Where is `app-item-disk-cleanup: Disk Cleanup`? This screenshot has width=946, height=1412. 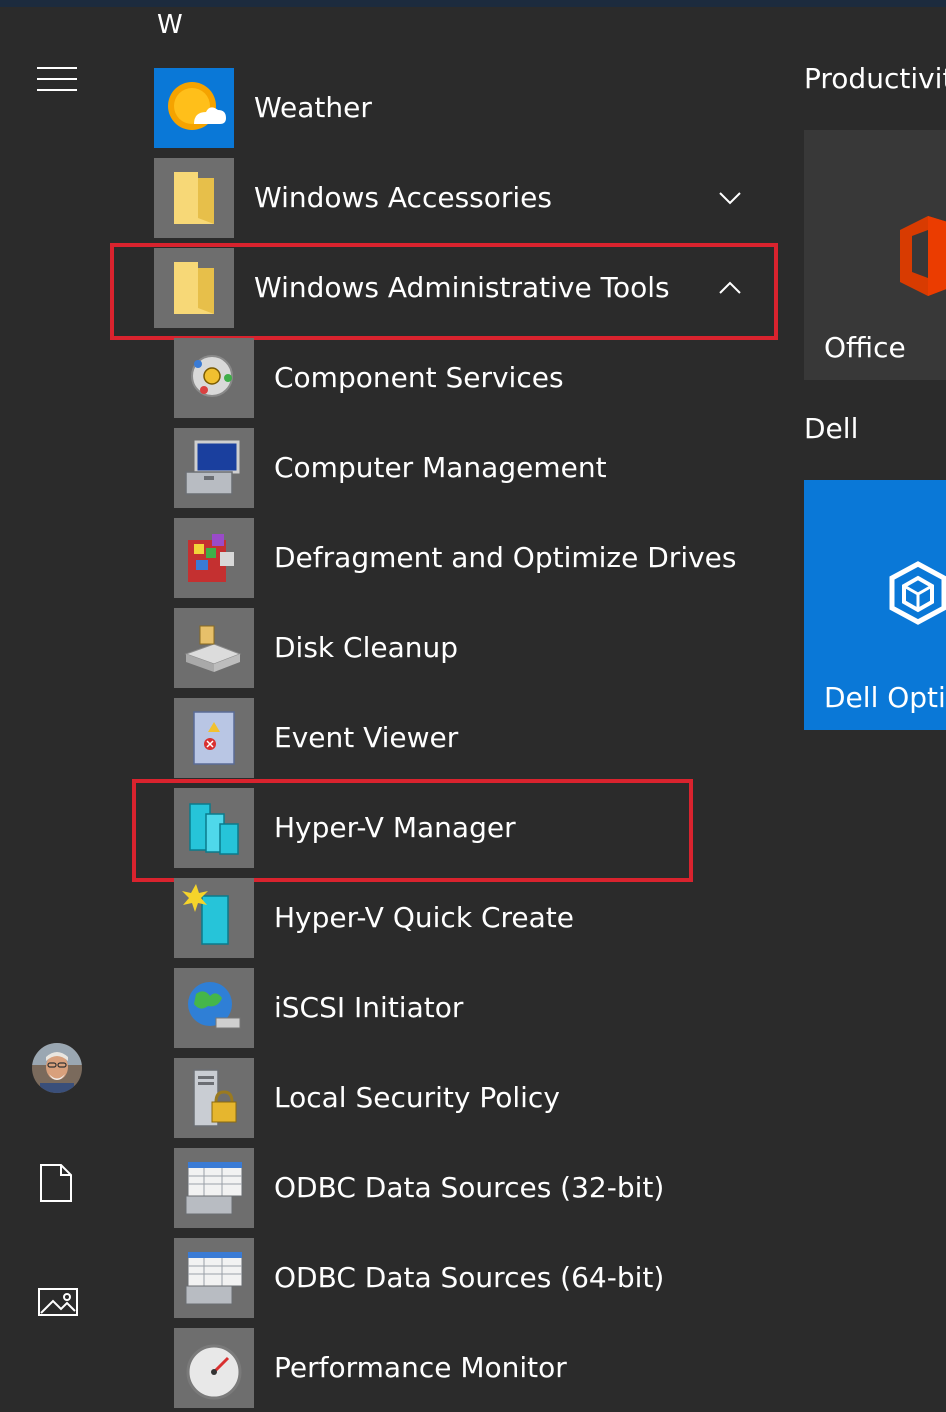
app-item-disk-cleanup: Disk Cleanup is located at coordinates (389, 648).